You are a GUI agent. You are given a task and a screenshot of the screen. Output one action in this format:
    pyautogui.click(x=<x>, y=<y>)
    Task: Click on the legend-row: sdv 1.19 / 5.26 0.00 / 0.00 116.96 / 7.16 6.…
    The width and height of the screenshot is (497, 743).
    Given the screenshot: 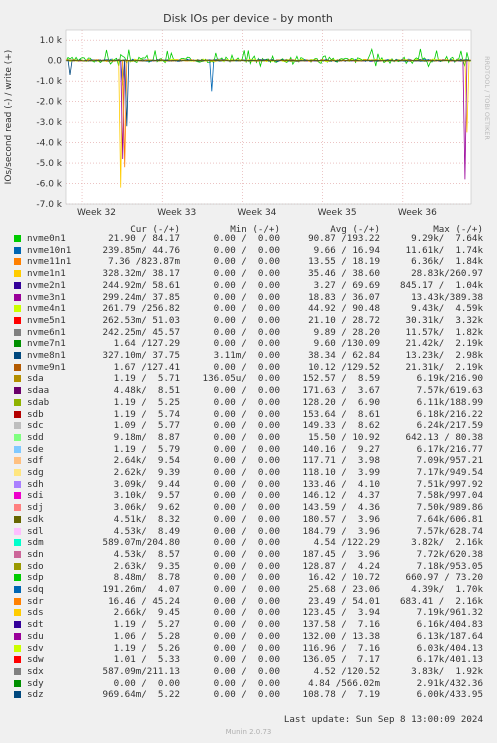 What is the action you would take?
    pyautogui.click(x=248, y=648)
    